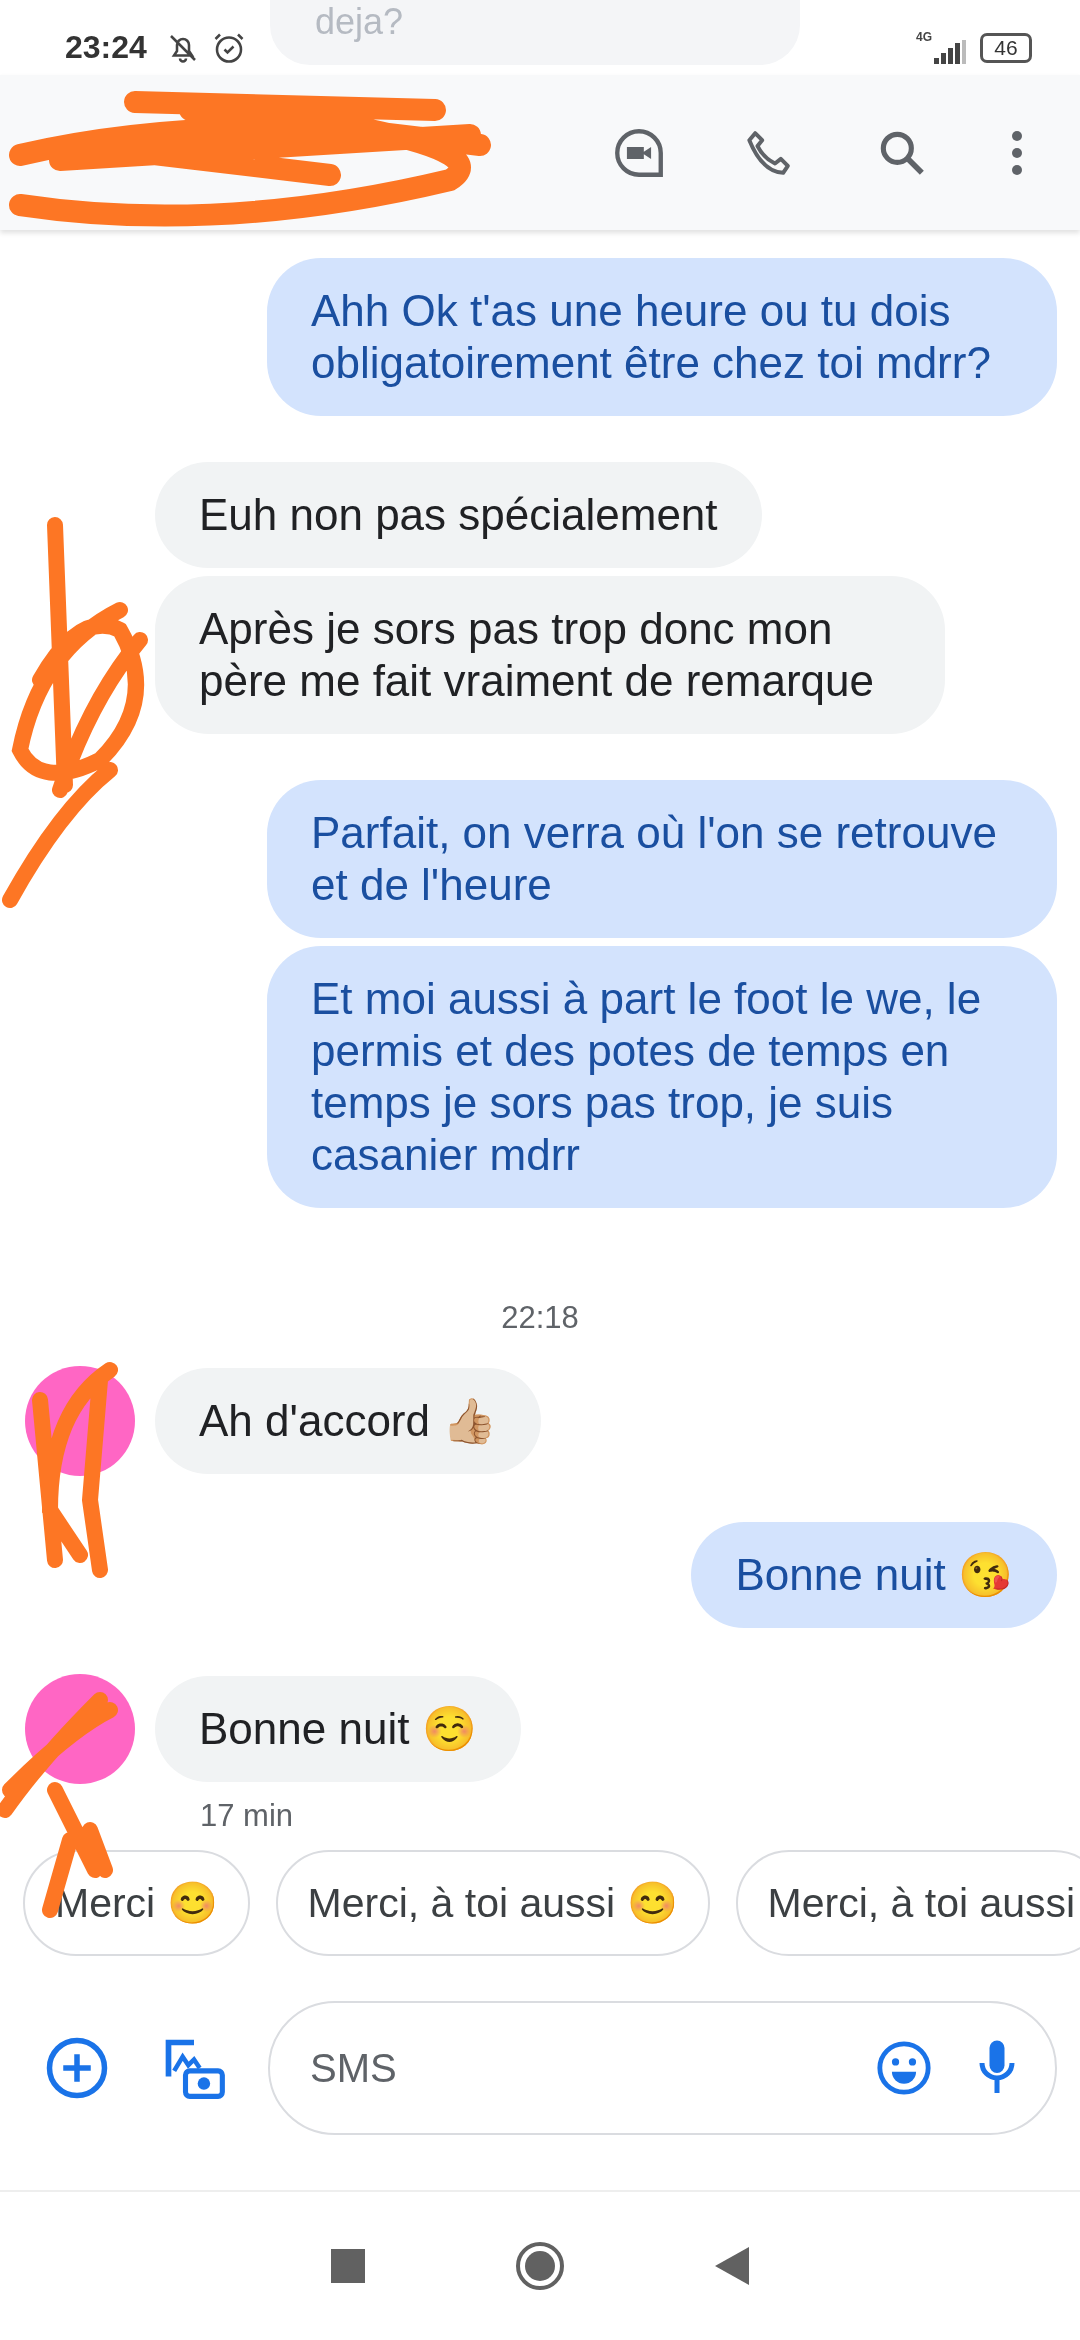  Describe the element at coordinates (550, 655) in the screenshot. I see `message-bubble: Après je sors pas trop donc mon père me fait vraiment de remarque` at that location.